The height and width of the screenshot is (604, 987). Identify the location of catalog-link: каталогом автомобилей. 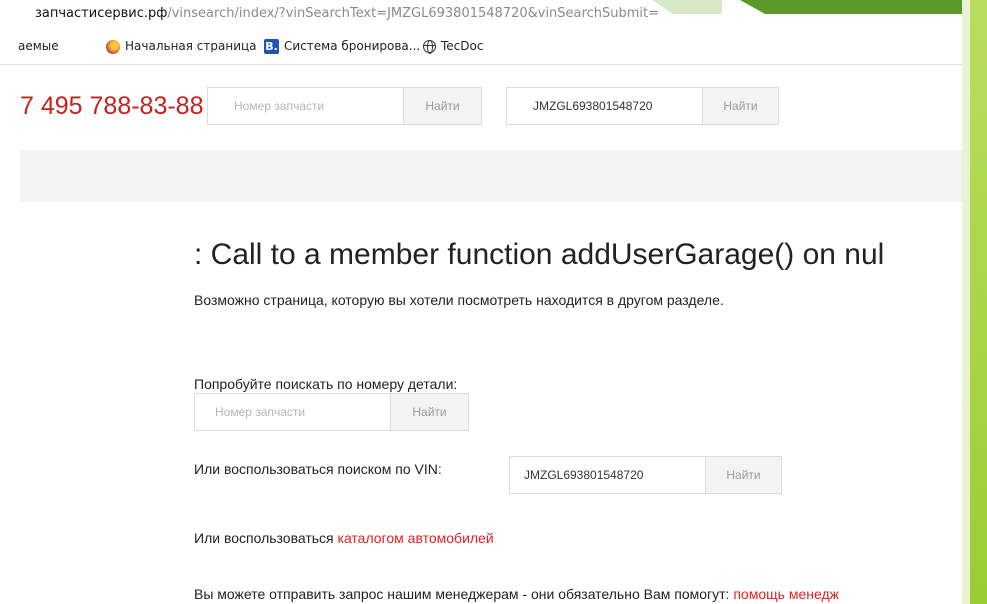
(416, 538).